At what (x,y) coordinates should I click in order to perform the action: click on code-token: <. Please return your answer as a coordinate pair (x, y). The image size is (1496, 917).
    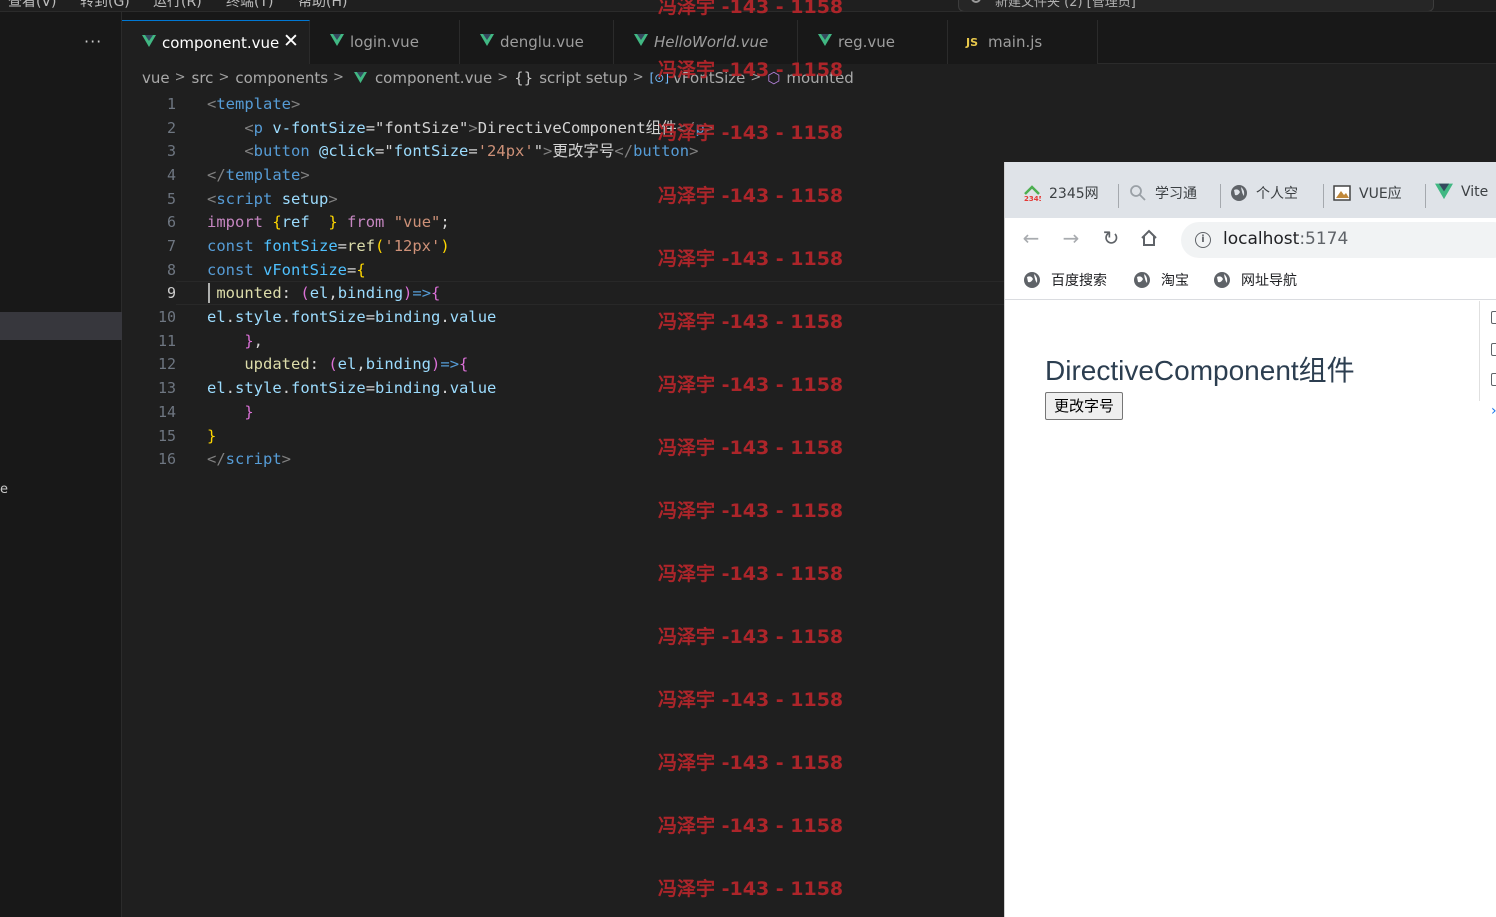
    Looking at the image, I should click on (249, 128).